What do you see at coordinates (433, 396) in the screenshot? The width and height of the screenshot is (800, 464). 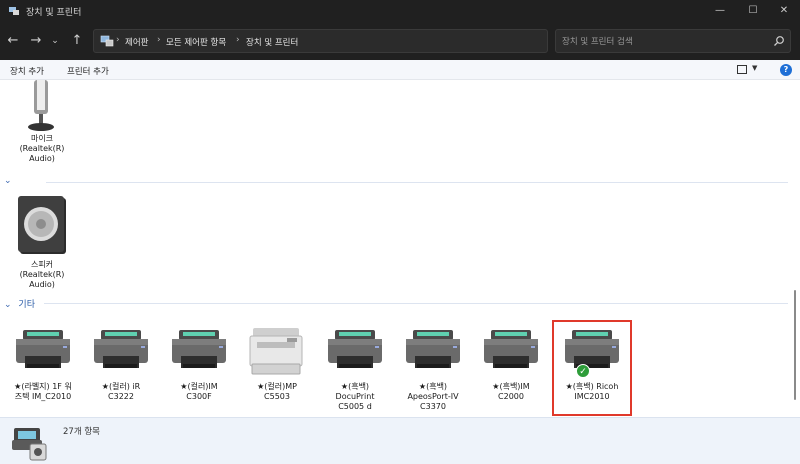 I see `printer-label: ★(흑백) ApeosPort-IV C3370` at bounding box center [433, 396].